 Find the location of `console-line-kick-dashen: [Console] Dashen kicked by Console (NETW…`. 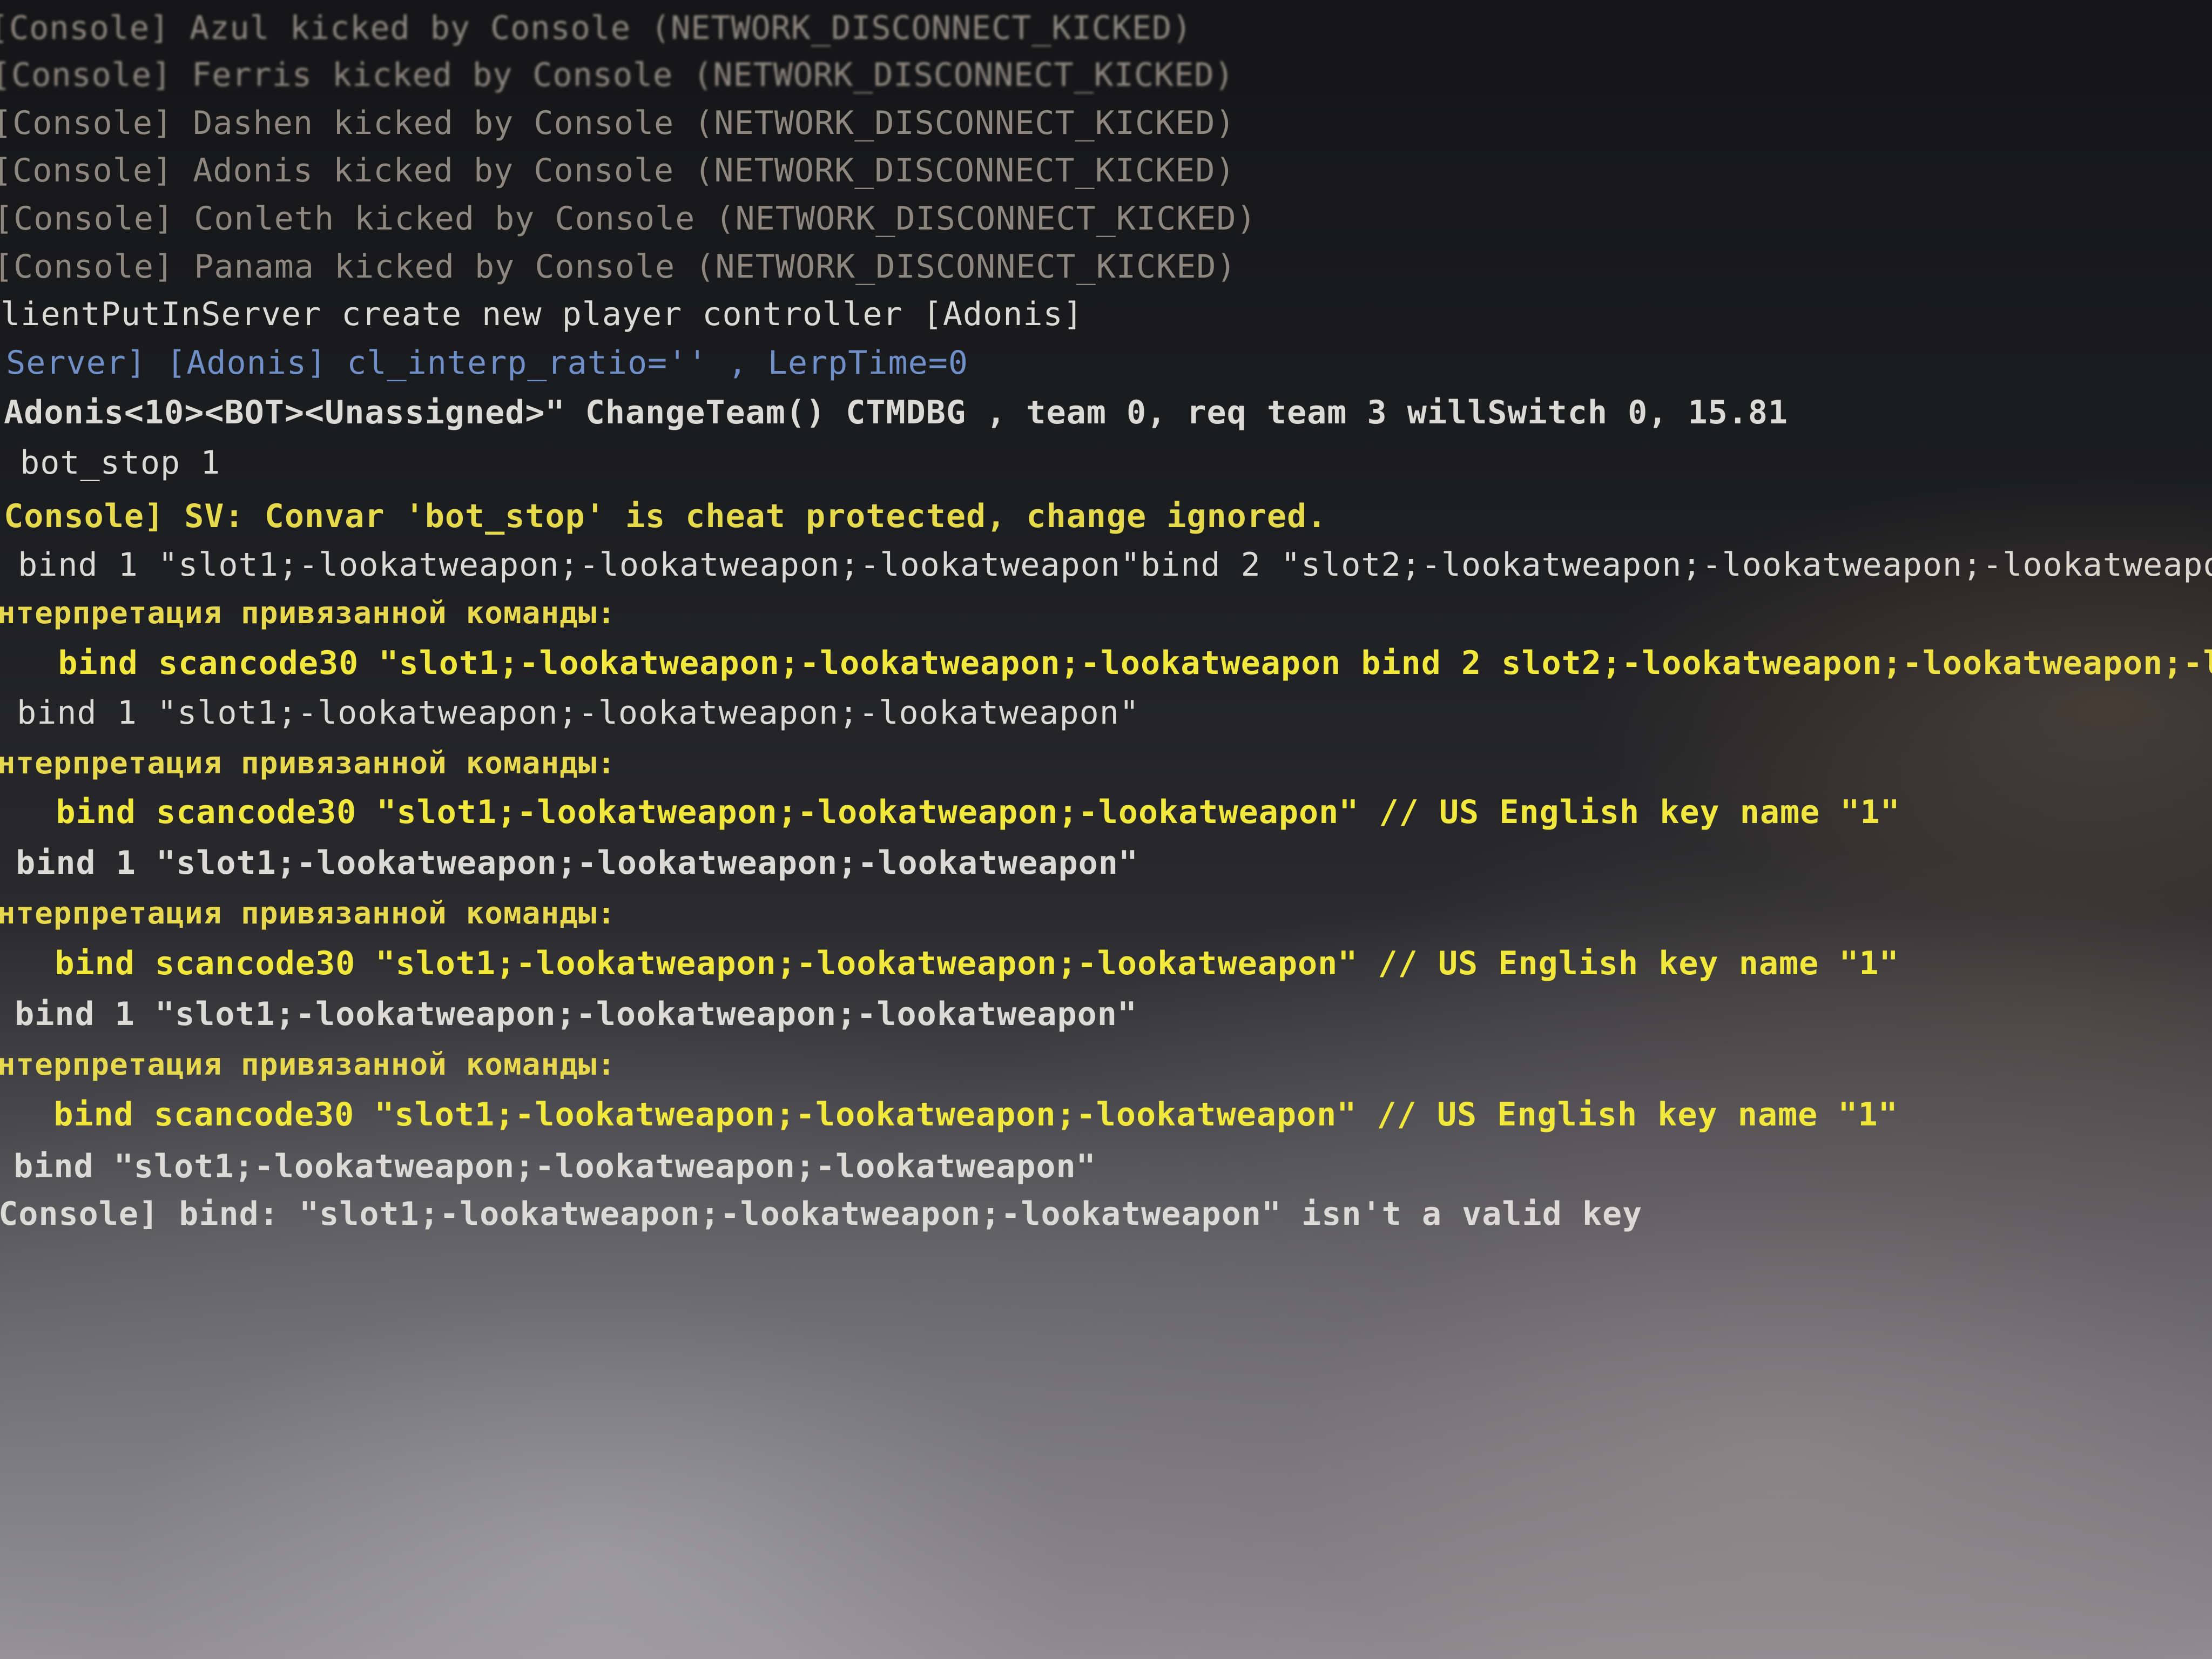

console-line-kick-dashen: [Console] Dashen kicked by Console (NETW… is located at coordinates (618, 123).